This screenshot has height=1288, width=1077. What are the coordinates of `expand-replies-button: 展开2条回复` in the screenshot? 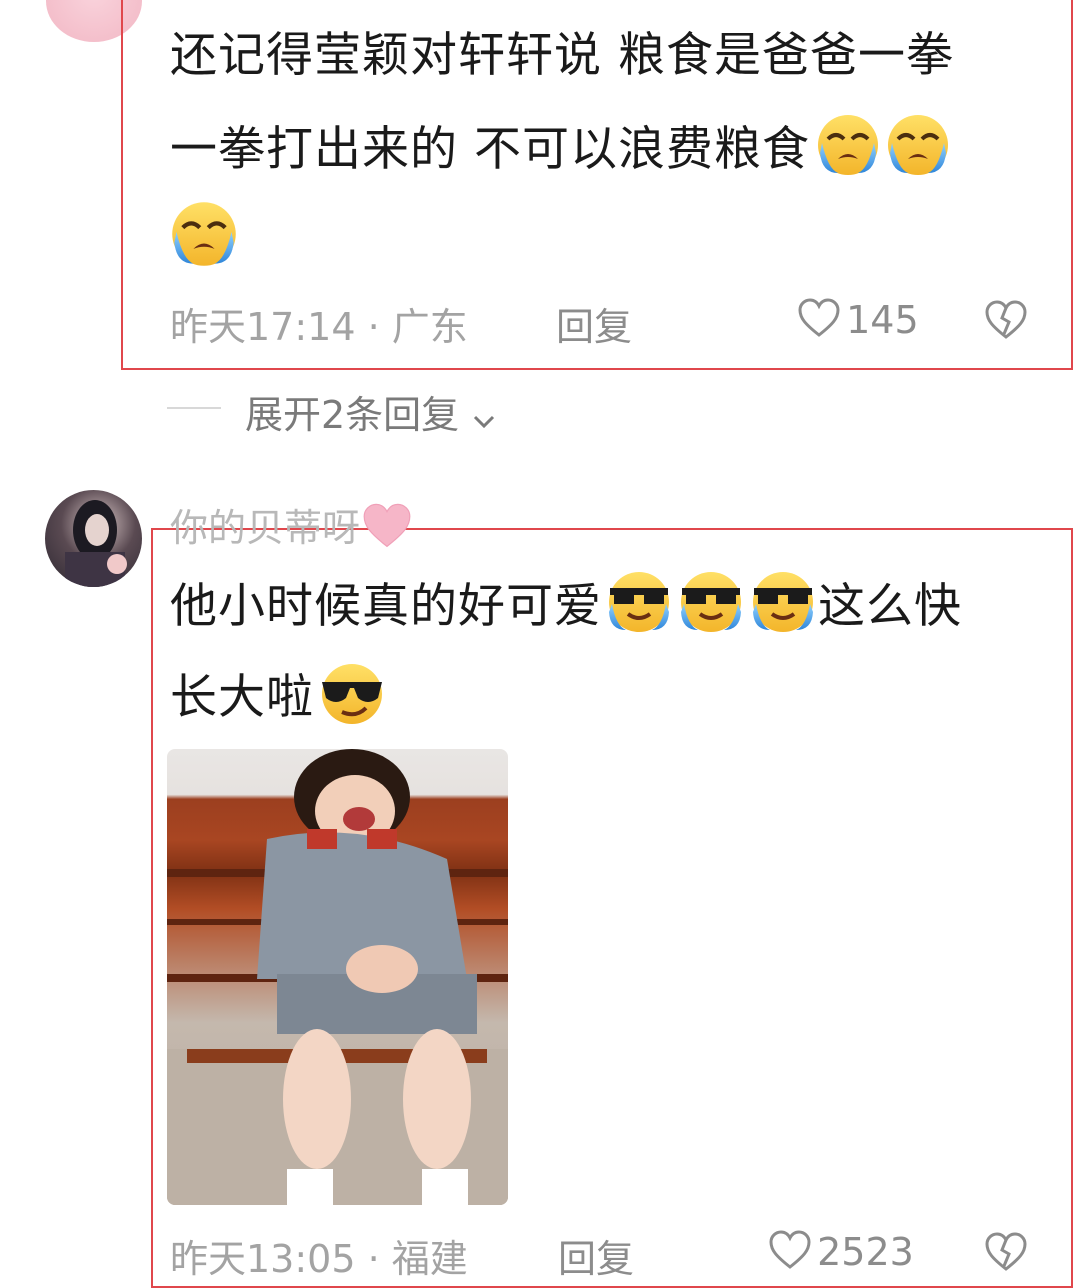 It's located at (371, 412).